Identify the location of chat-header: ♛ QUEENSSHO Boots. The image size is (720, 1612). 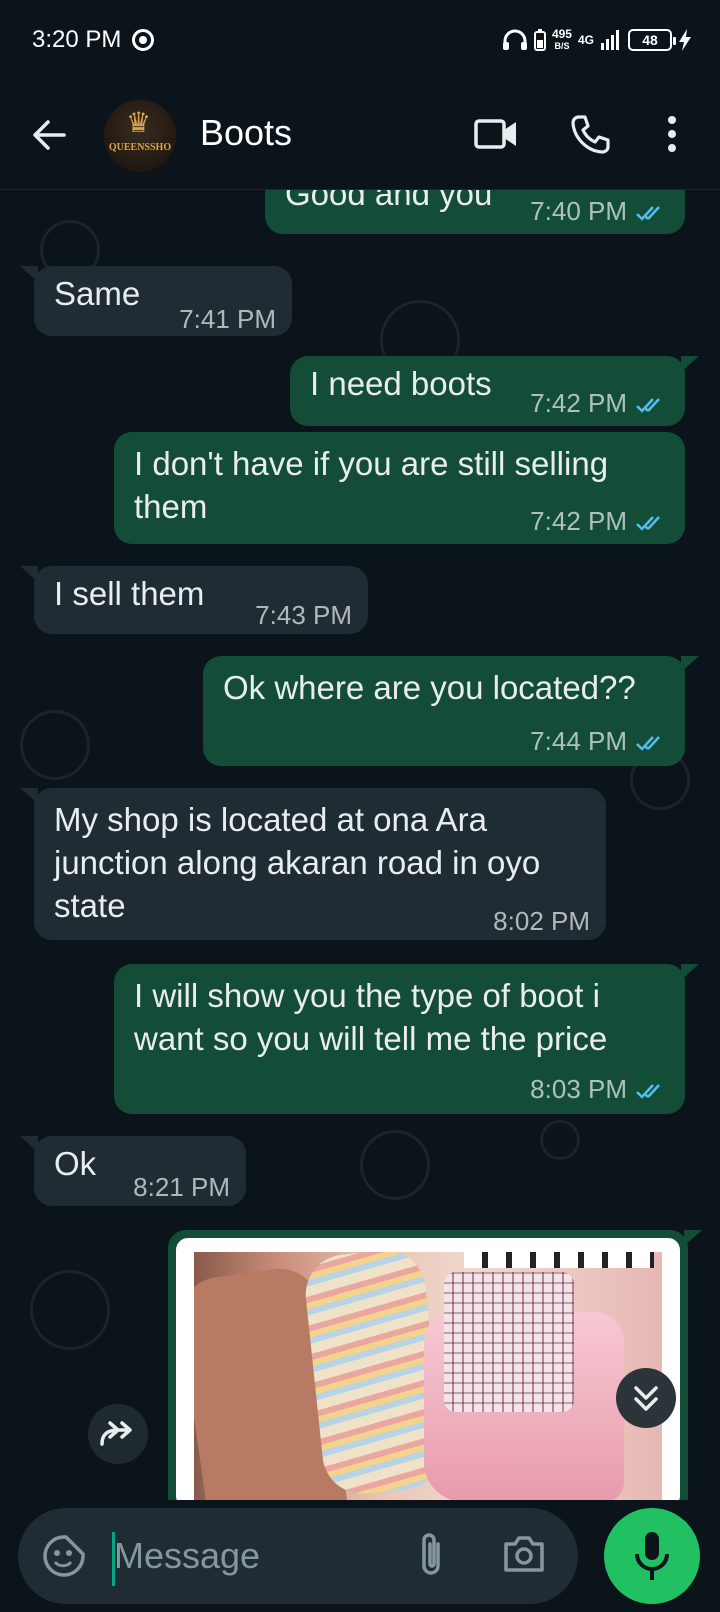
(360, 135).